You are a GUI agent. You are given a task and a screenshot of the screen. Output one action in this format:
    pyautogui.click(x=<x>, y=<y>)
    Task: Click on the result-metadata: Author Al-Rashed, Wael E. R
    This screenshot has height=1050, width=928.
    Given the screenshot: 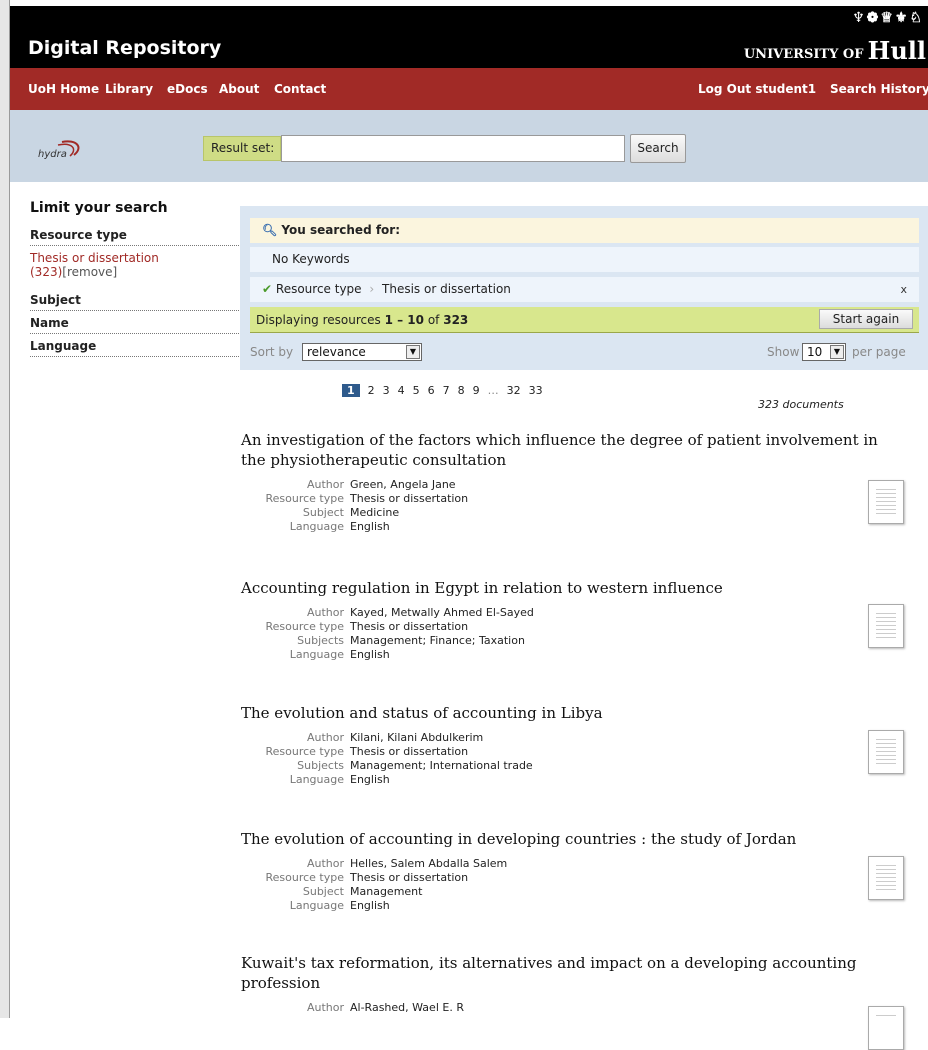 What is the action you would take?
    pyautogui.click(x=561, y=1008)
    